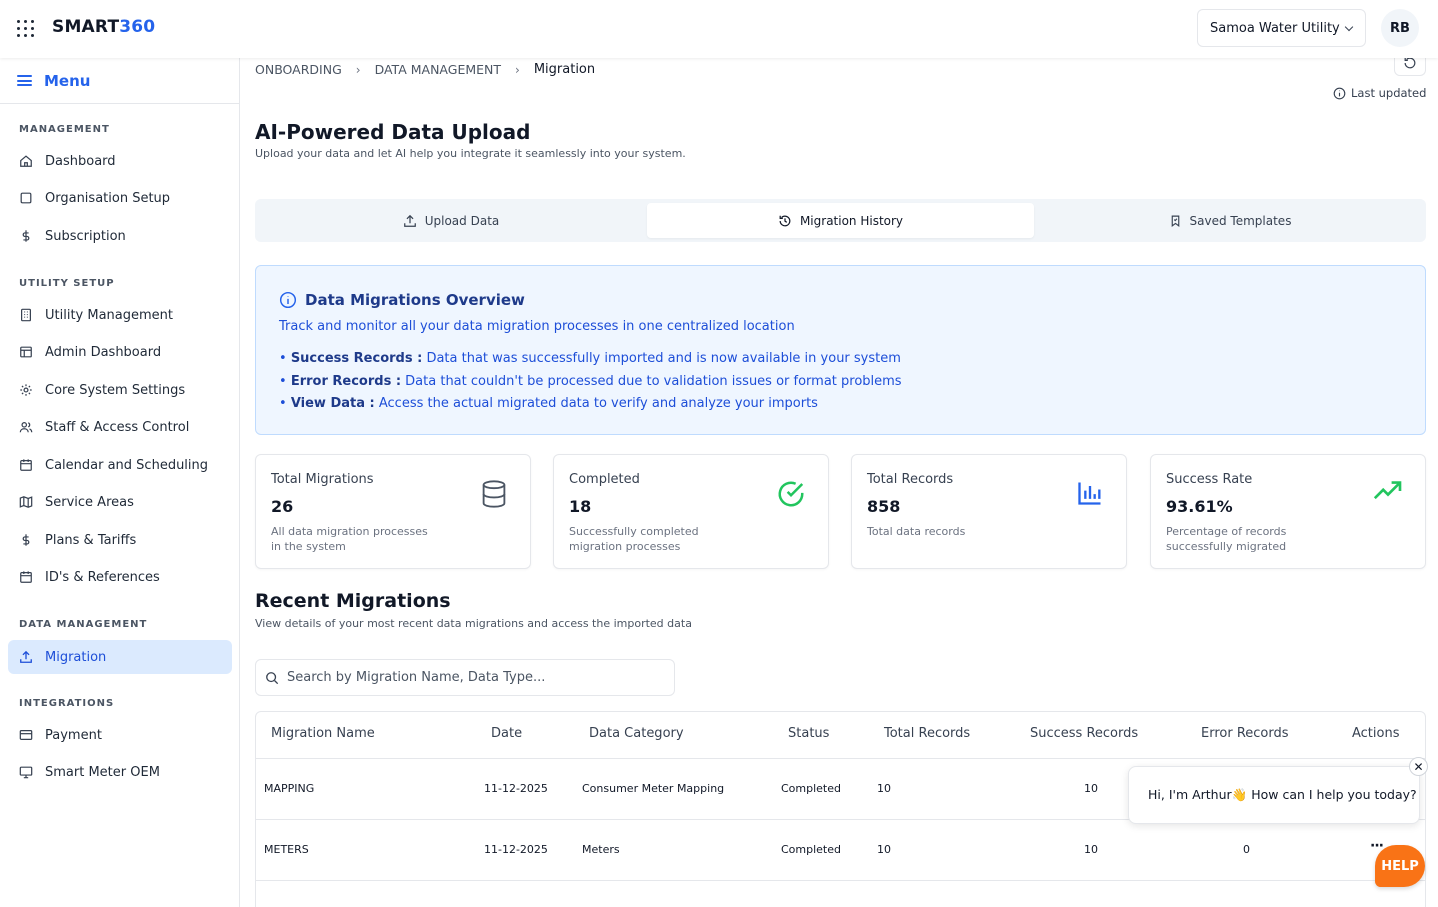 The height and width of the screenshot is (907, 1438). I want to click on cell-date: 11-12-2025, so click(516, 788).